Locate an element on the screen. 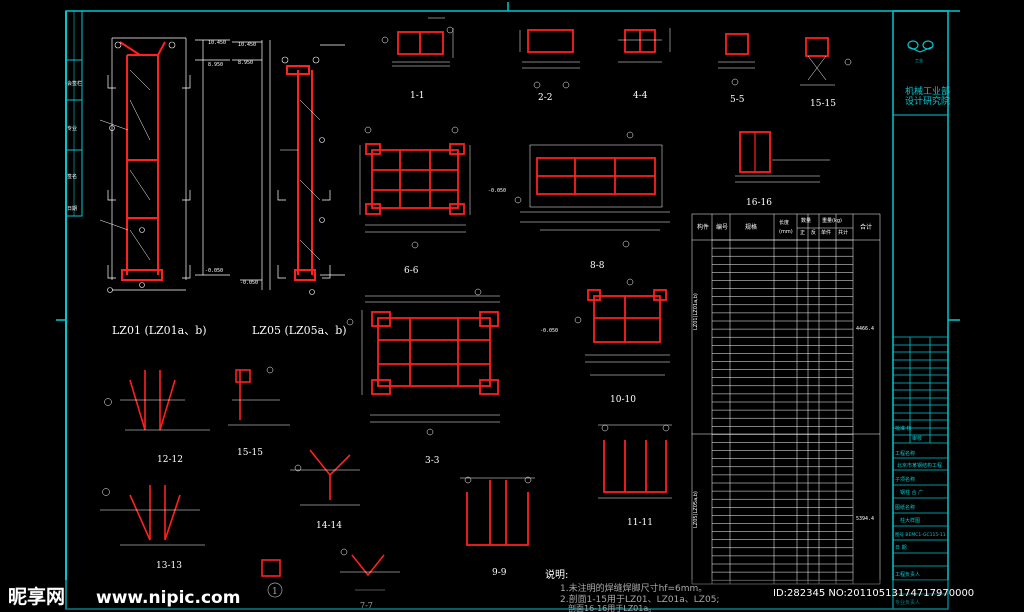  section-3-3: 3-3 is located at coordinates (423, 377).